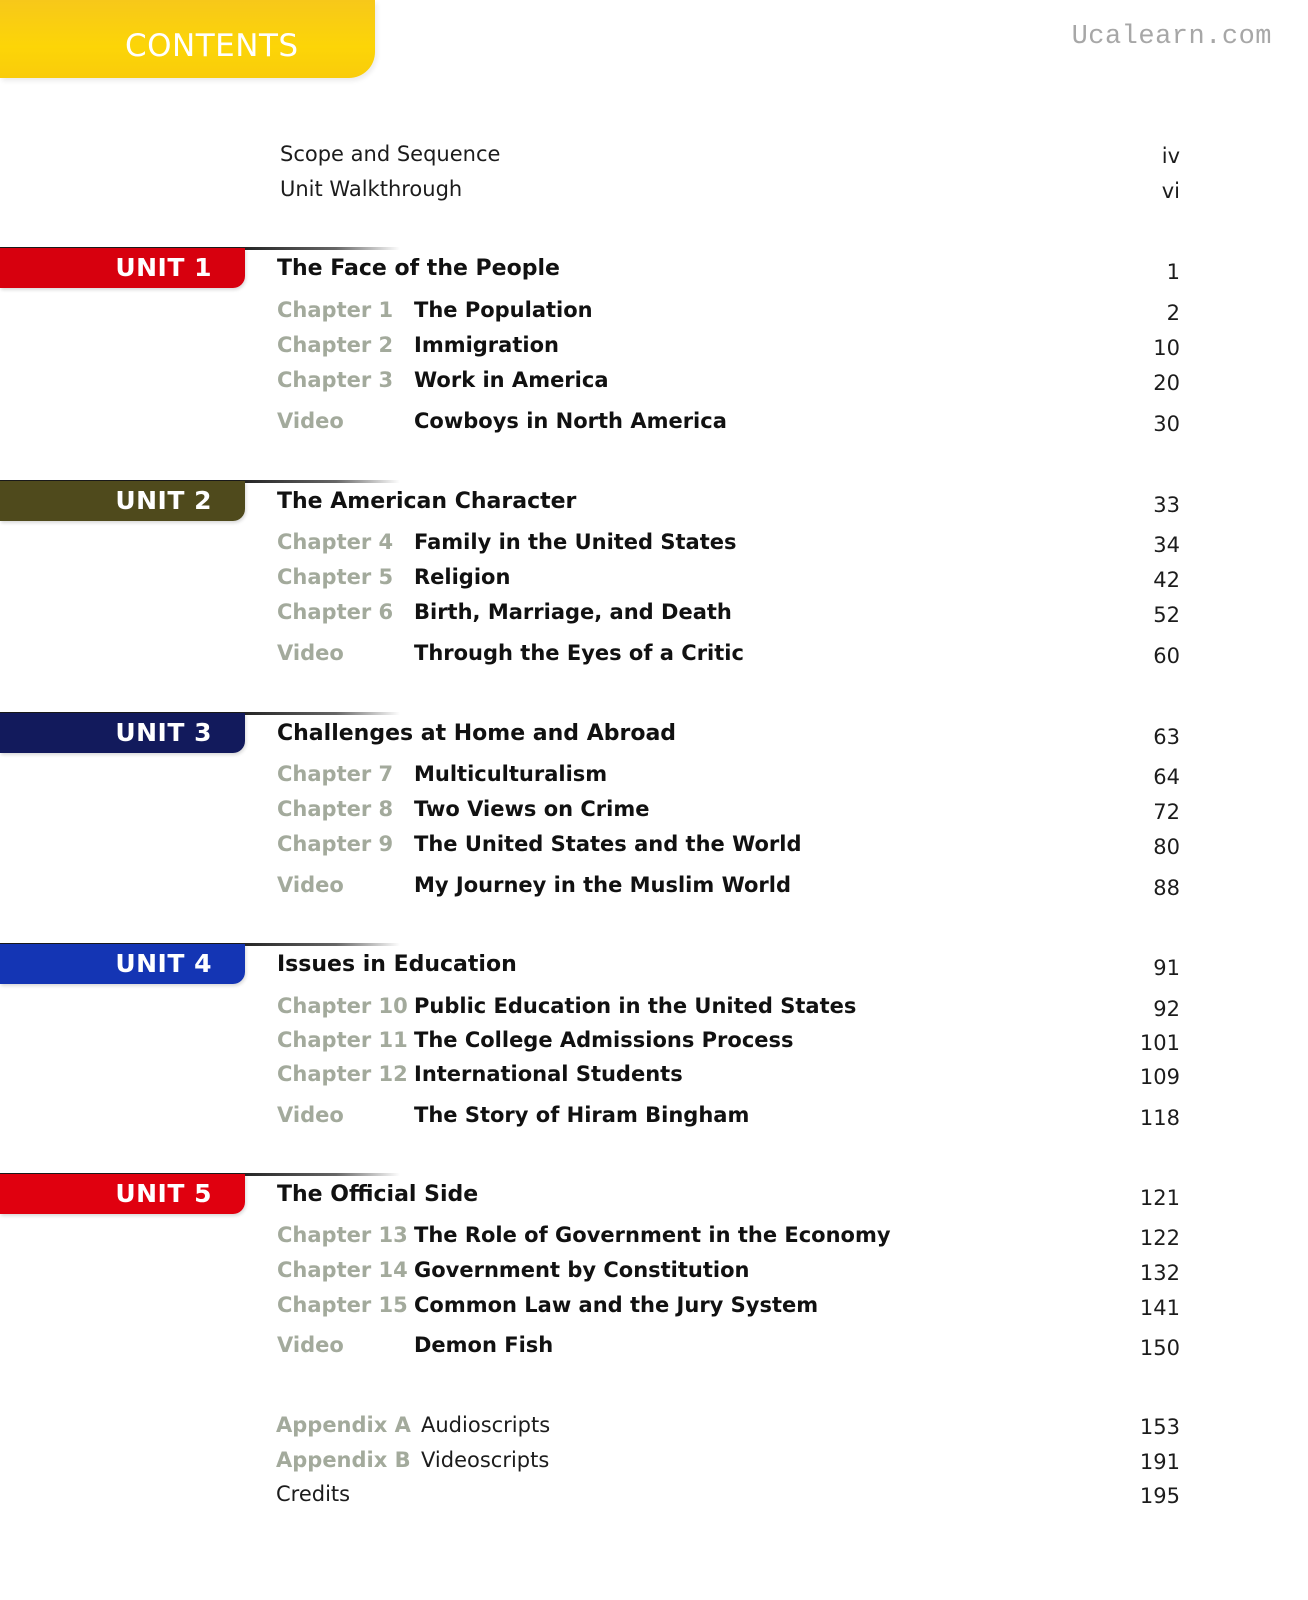 This screenshot has height=1600, width=1308. I want to click on unit-label: UNIT 3, so click(163, 732).